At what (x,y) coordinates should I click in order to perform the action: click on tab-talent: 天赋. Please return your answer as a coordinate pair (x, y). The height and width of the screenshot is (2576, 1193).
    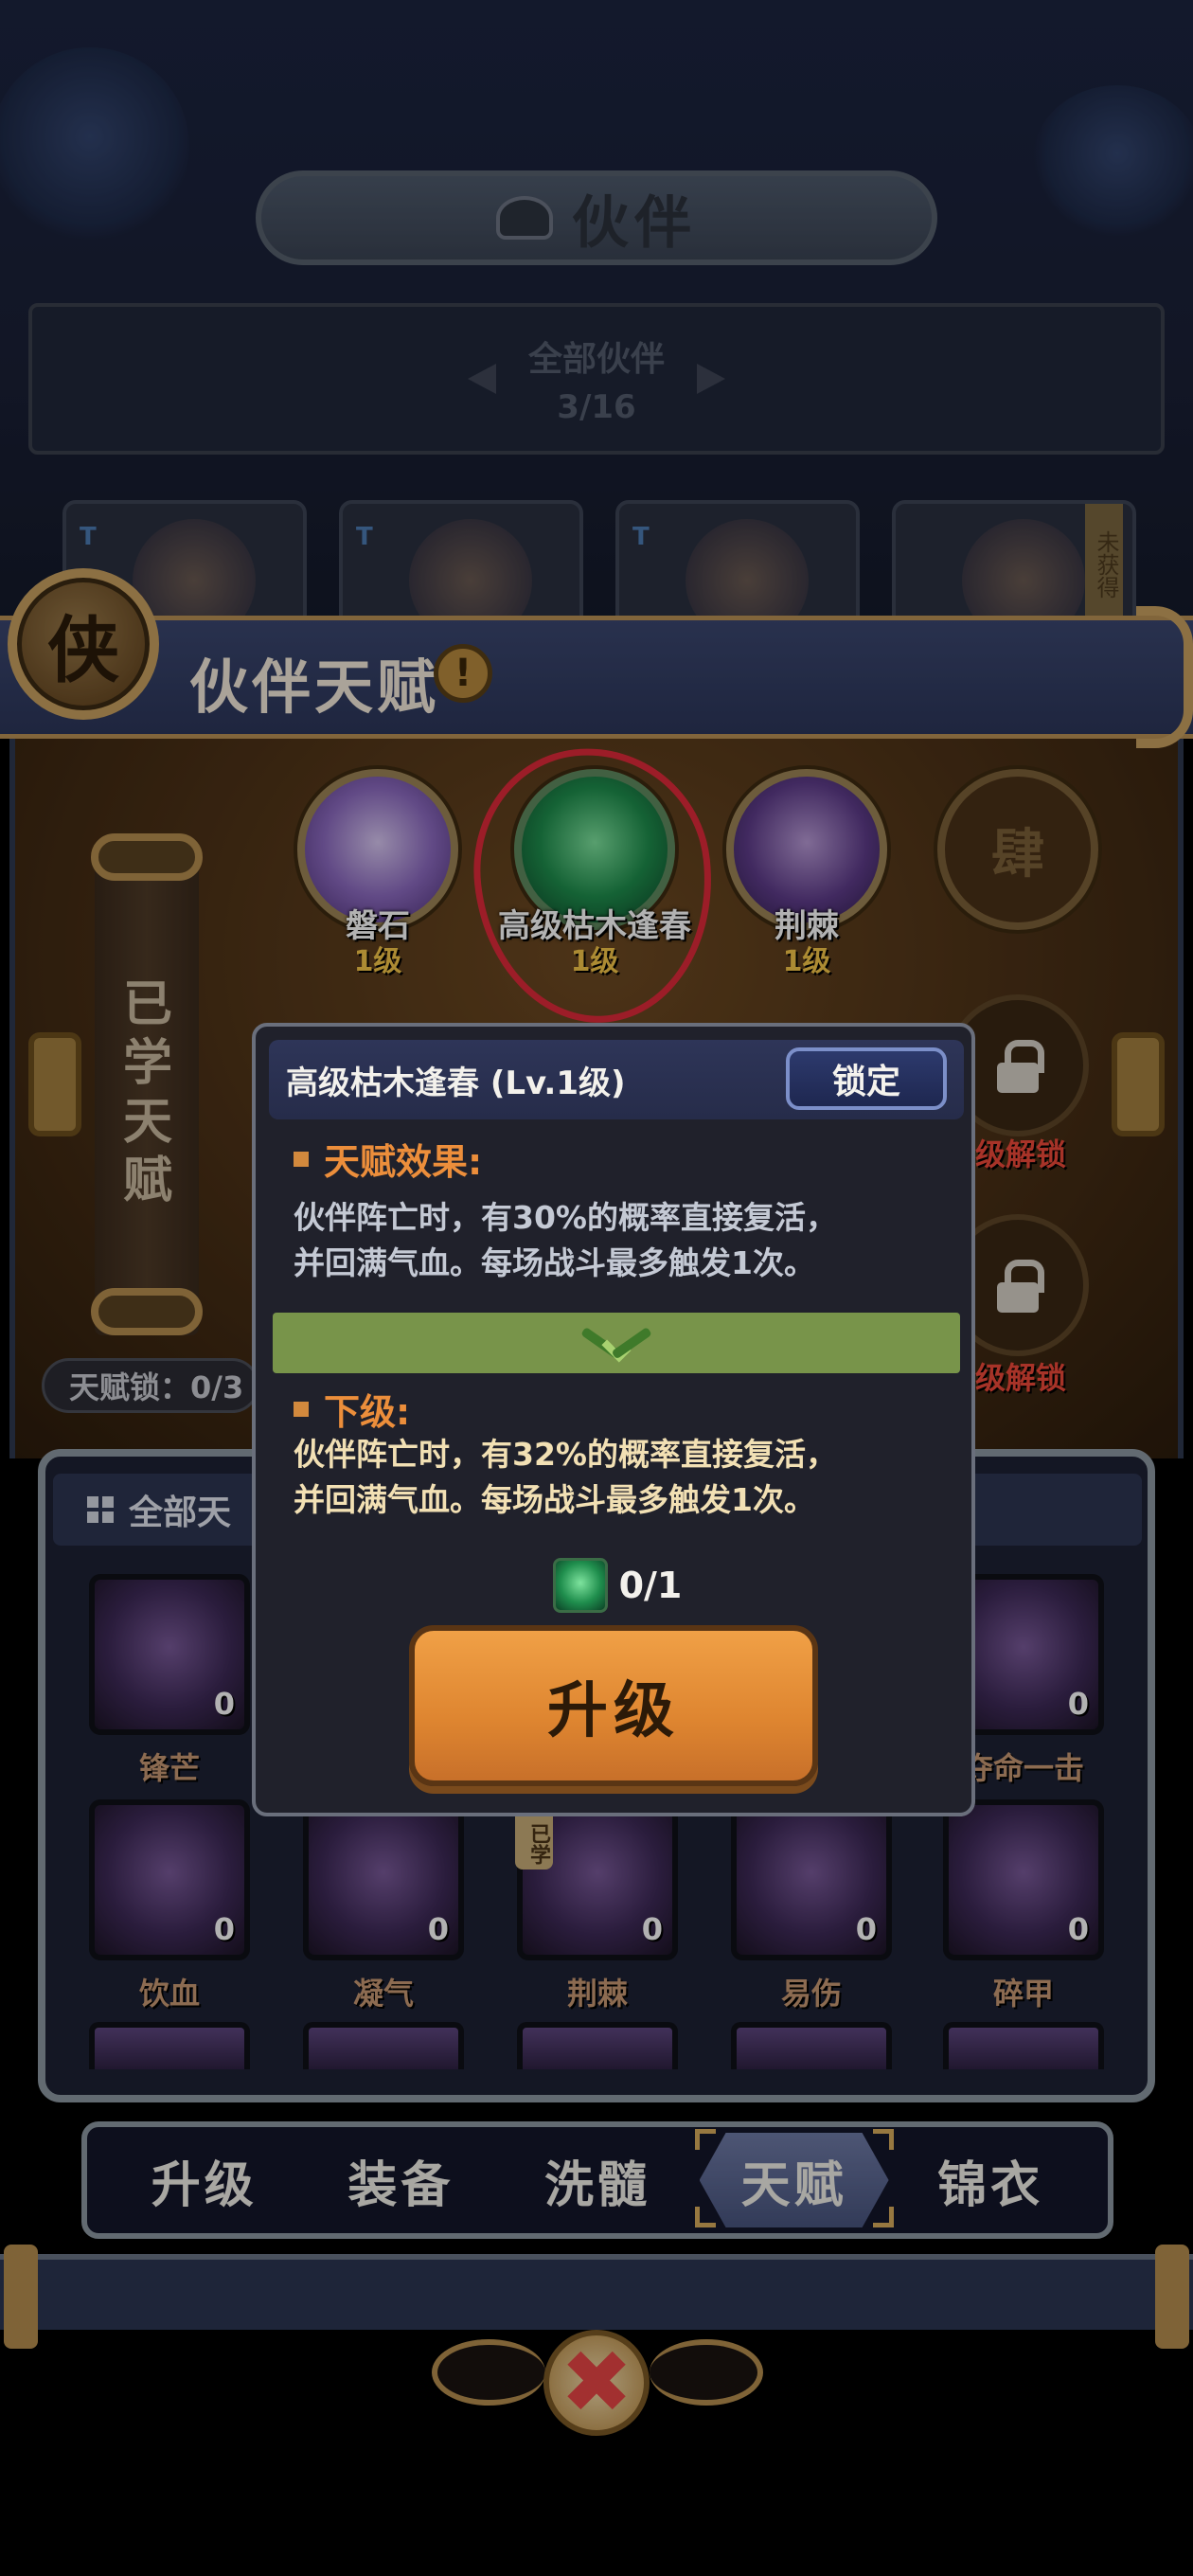
    Looking at the image, I should click on (794, 2180).